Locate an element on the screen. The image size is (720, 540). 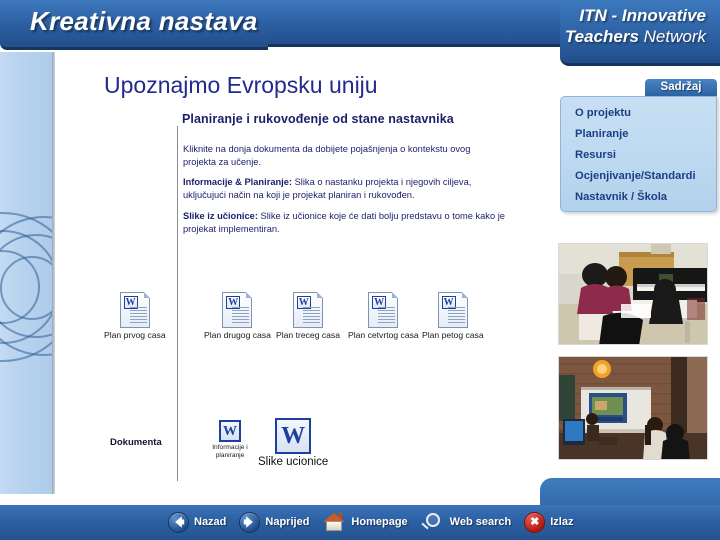
lesson-plan-document-3: W Plan treceg casa is located at coordinates (308, 316).